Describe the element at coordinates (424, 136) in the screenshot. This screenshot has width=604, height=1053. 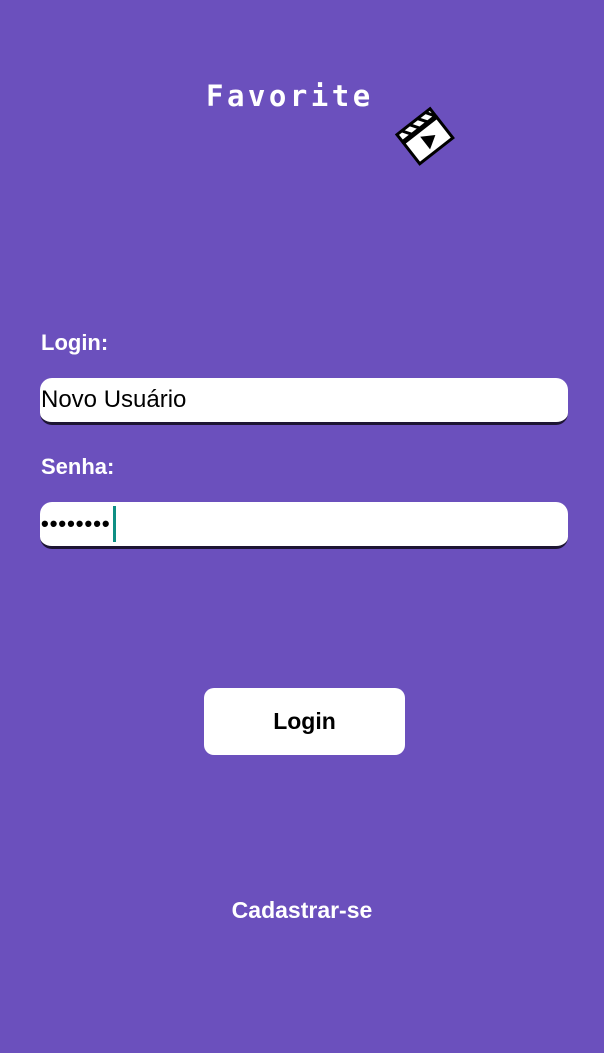
I see `film-clapperboard-icon` at that location.